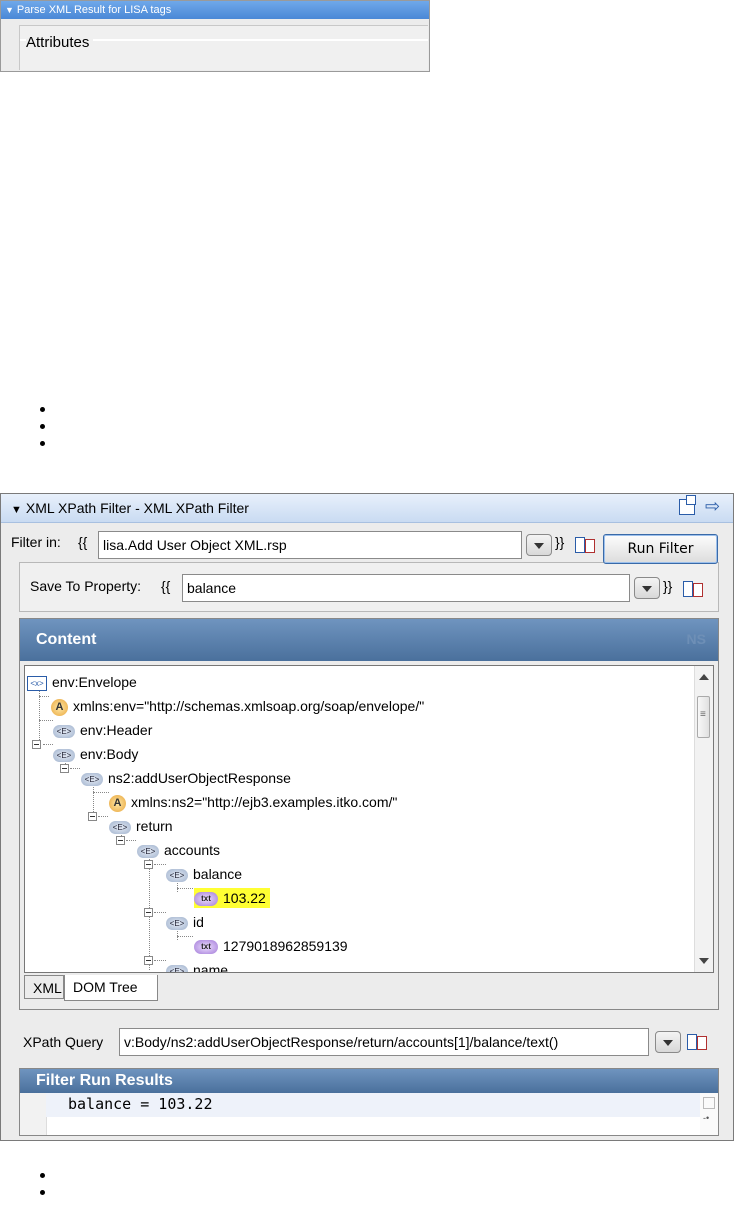 The height and width of the screenshot is (1227, 734). Describe the element at coordinates (704, 677) in the screenshot. I see `scroll-up-icon` at that location.